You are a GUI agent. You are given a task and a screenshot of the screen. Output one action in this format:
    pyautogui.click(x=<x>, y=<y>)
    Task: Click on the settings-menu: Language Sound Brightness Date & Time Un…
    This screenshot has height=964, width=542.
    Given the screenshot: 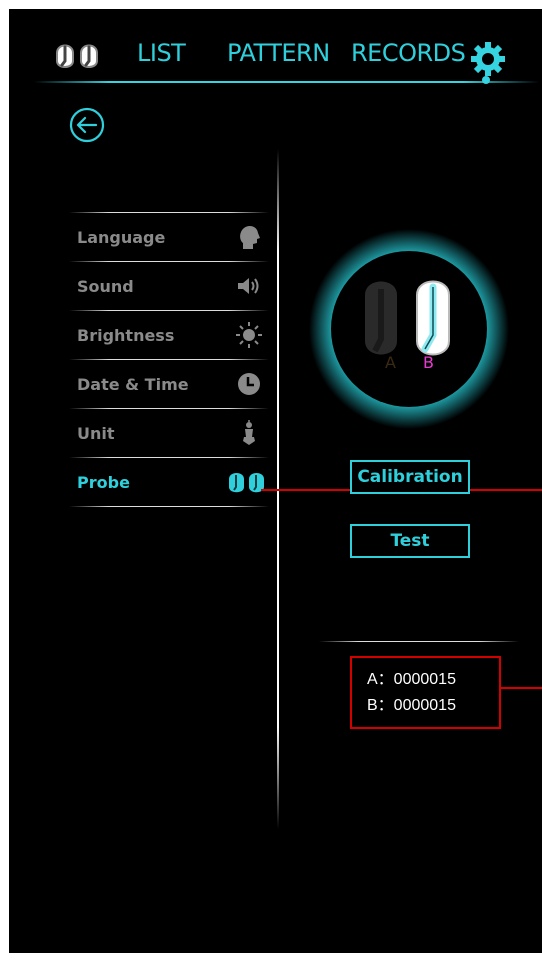 What is the action you would take?
    pyautogui.click(x=169, y=359)
    